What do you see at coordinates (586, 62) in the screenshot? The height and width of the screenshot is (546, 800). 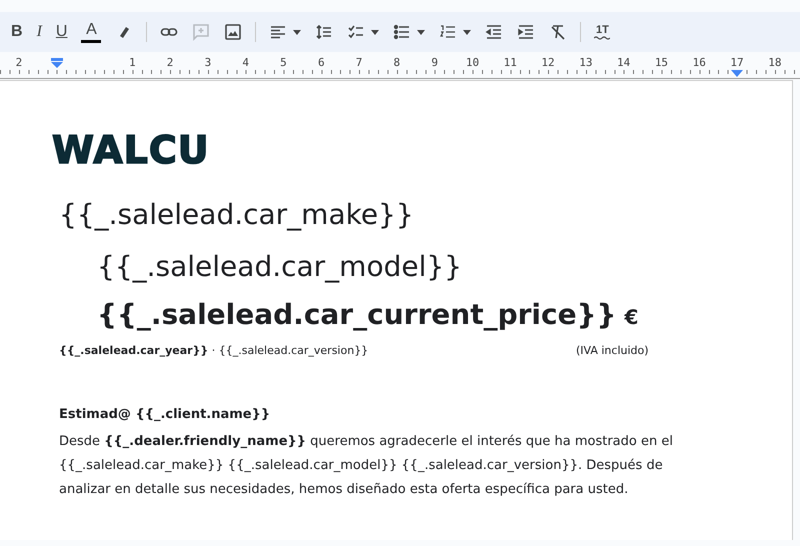 I see `ruler-number: 13` at bounding box center [586, 62].